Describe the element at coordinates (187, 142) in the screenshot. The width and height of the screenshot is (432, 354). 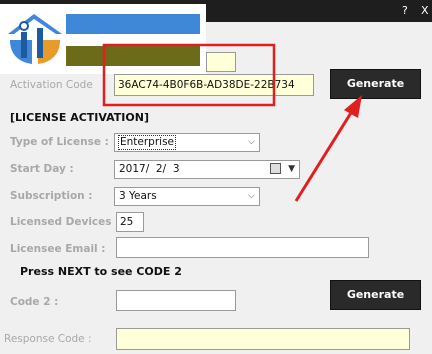
I see `license-type-select: Enterprise ⌵` at that location.